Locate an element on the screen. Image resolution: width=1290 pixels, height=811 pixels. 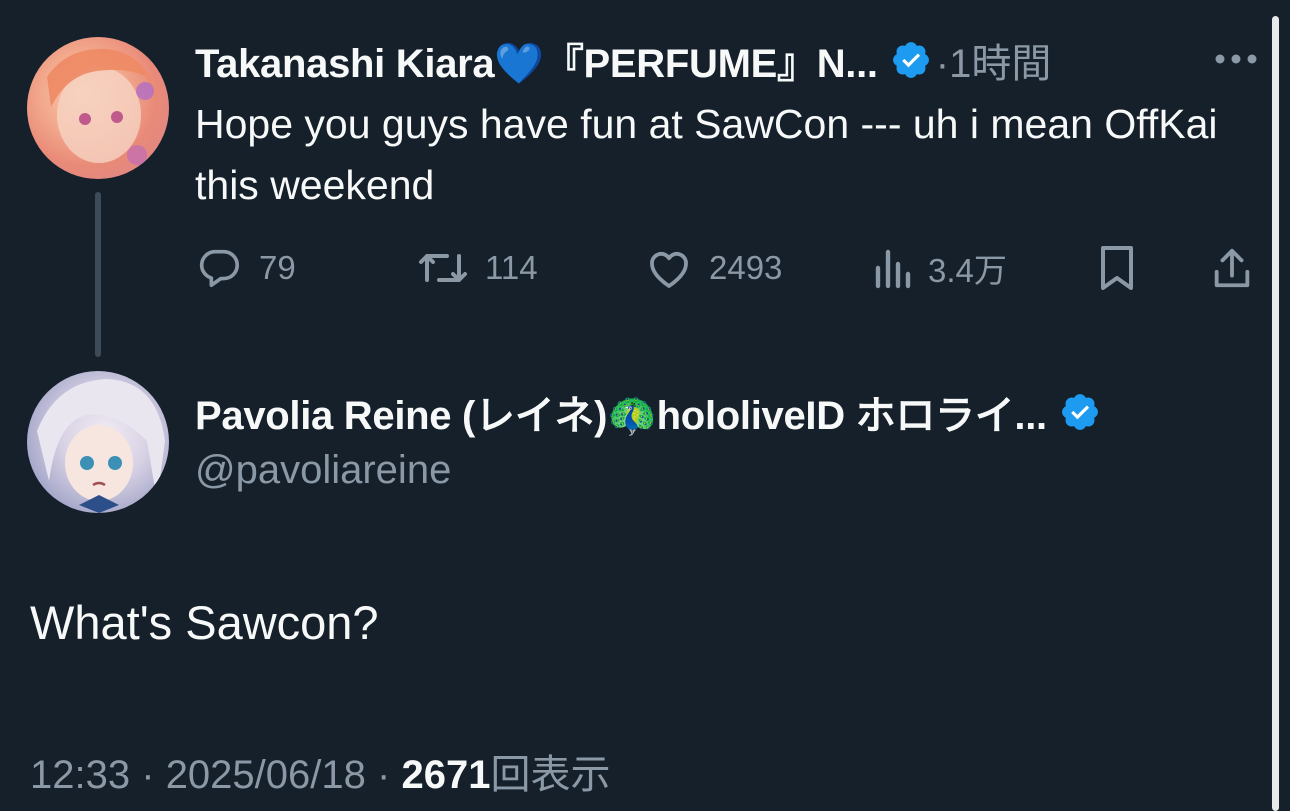
scrollbar is located at coordinates (1275, 413).